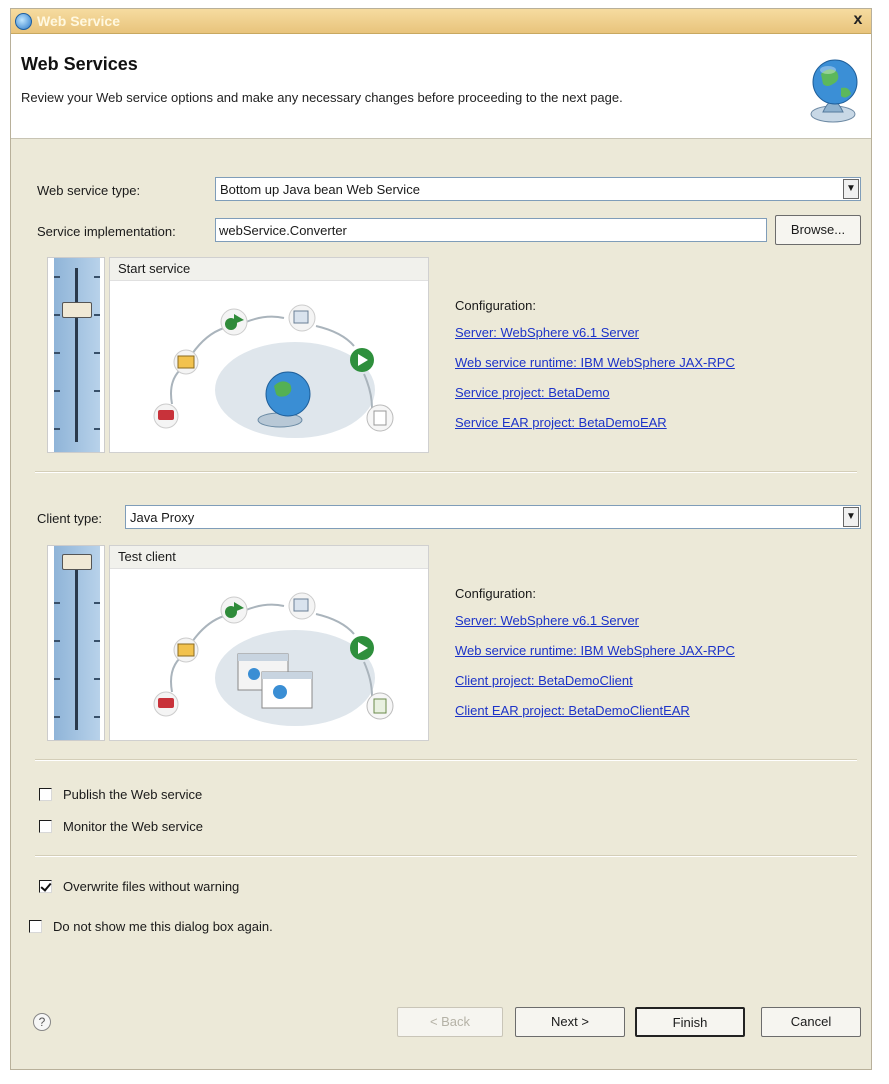 The height and width of the screenshot is (1084, 889). What do you see at coordinates (133, 794) in the screenshot?
I see `publish-label: Publish the Web service` at bounding box center [133, 794].